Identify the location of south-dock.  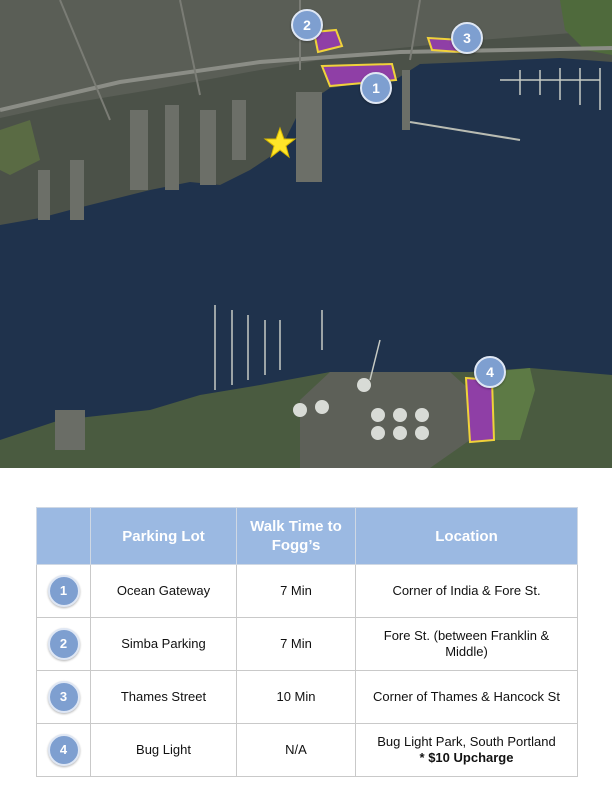
(70, 430).